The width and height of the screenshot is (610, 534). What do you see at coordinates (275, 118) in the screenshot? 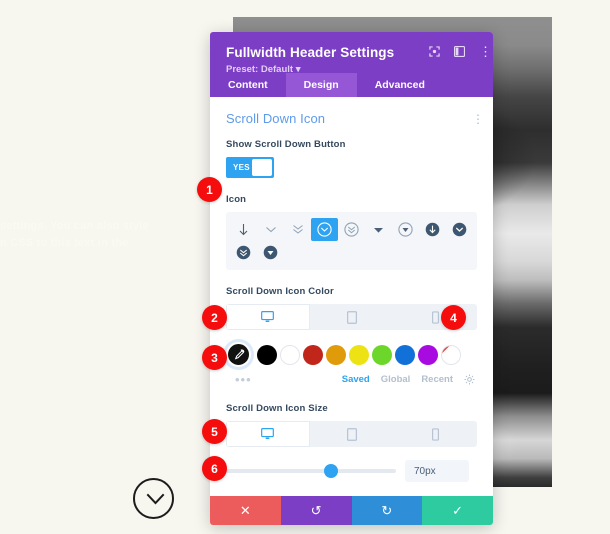
I see `section-title: Scroll Down Icon` at bounding box center [275, 118].